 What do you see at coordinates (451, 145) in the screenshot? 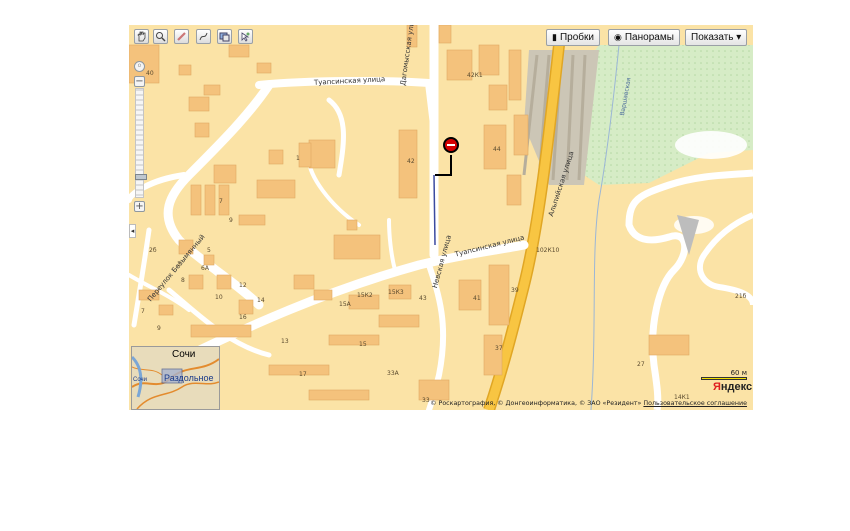
I see `location-marker-icon` at bounding box center [451, 145].